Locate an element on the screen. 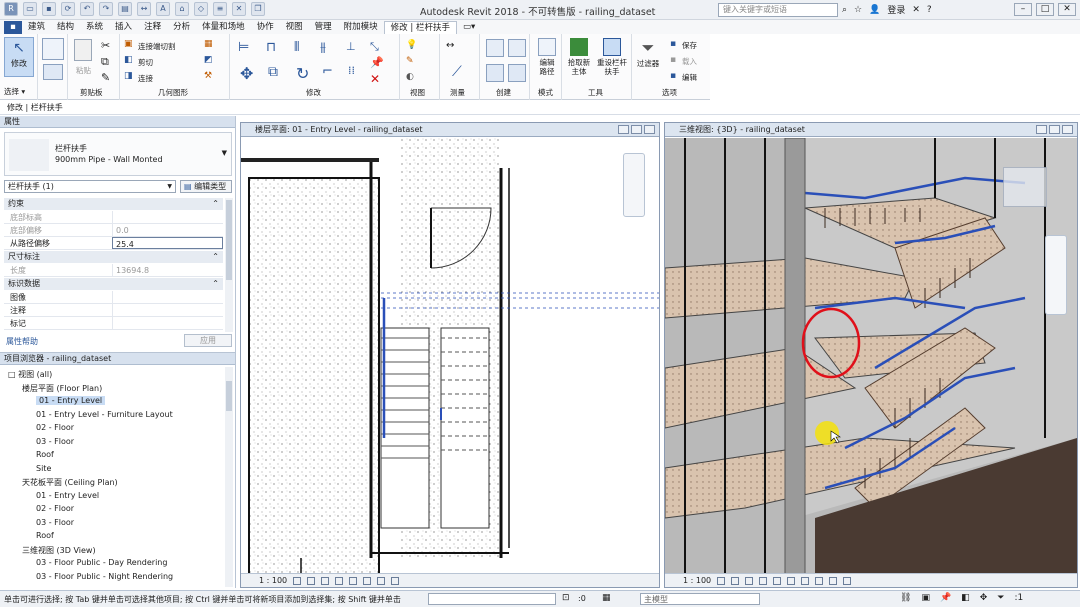  section-identity: 标识数据 ⌃ is located at coordinates (113, 284).